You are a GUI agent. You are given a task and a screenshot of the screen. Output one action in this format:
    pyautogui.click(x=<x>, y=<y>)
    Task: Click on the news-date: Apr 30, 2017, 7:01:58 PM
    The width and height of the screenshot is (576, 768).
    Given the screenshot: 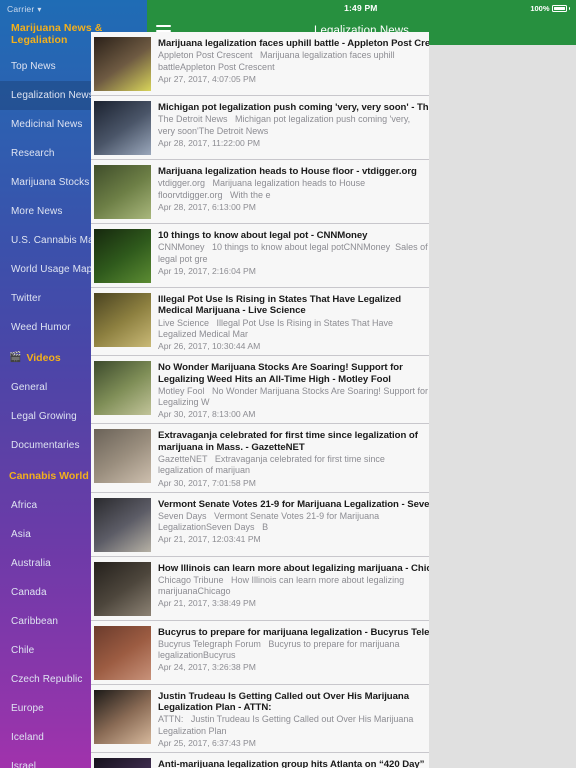 What is the action you would take?
    pyautogui.click(x=207, y=482)
    